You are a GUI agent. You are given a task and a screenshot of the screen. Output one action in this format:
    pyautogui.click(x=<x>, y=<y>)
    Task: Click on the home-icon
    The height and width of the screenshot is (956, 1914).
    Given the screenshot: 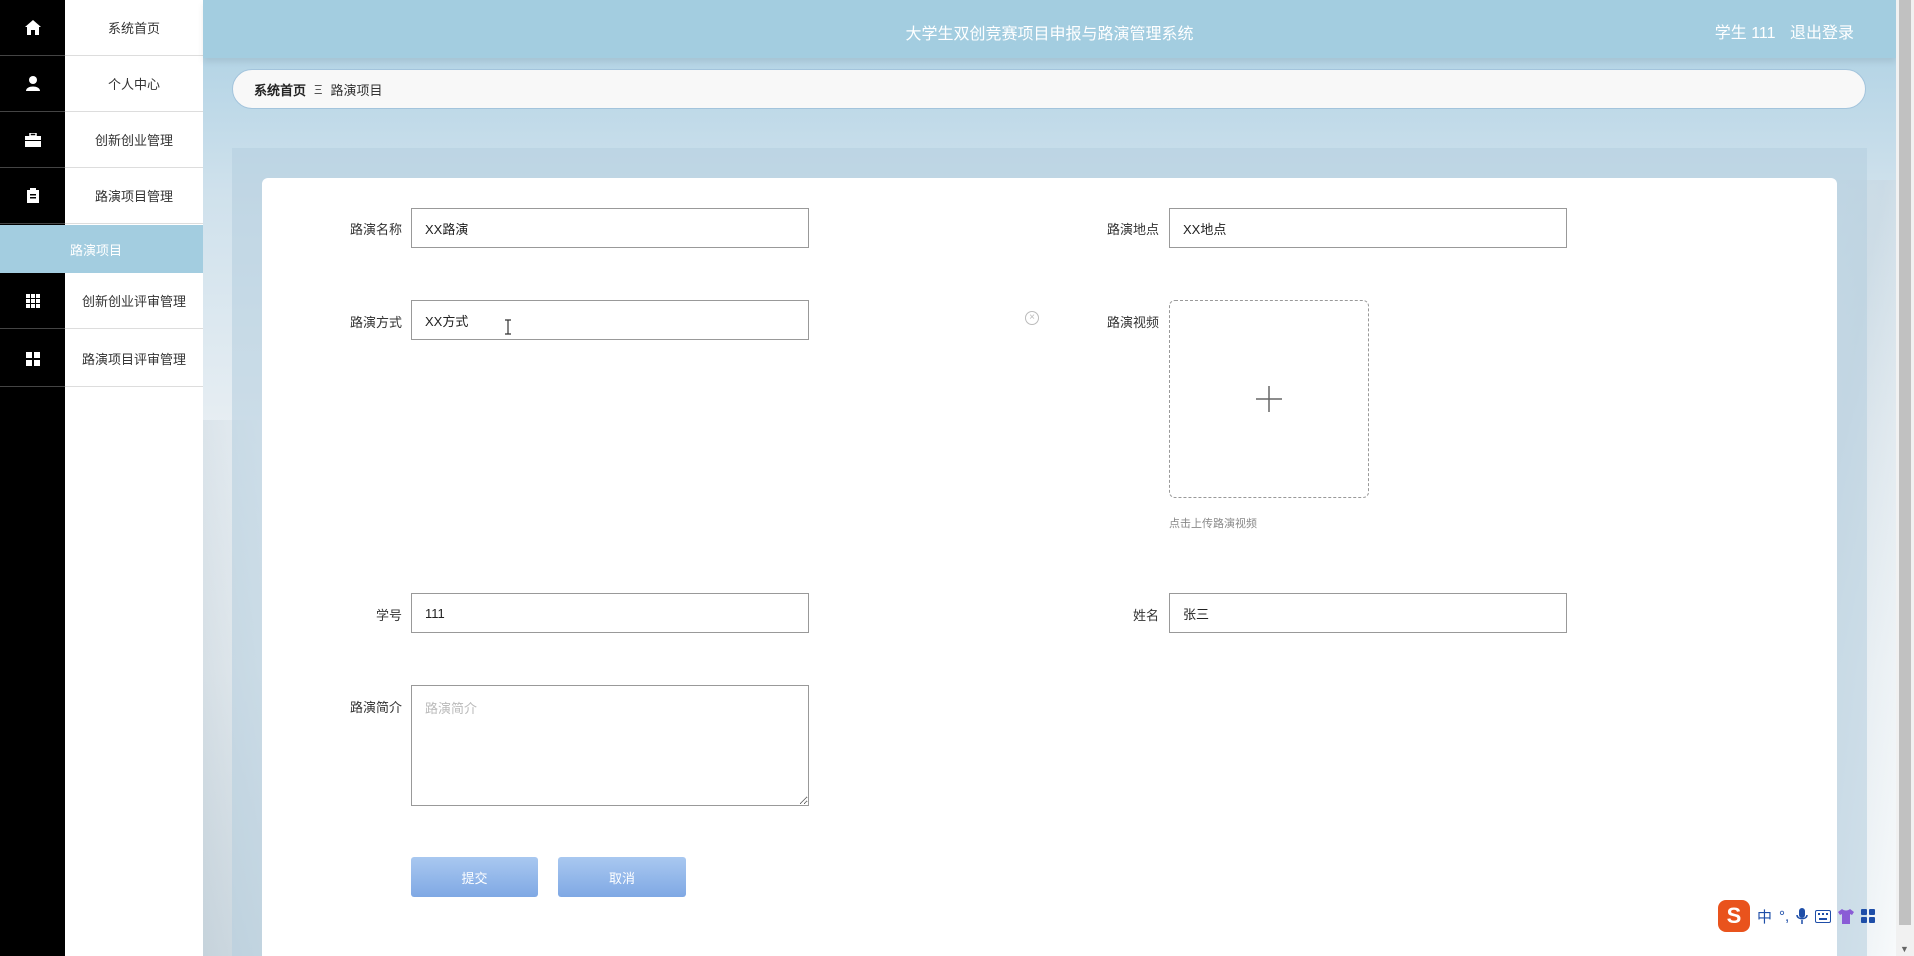 What is the action you would take?
    pyautogui.click(x=32, y=28)
    